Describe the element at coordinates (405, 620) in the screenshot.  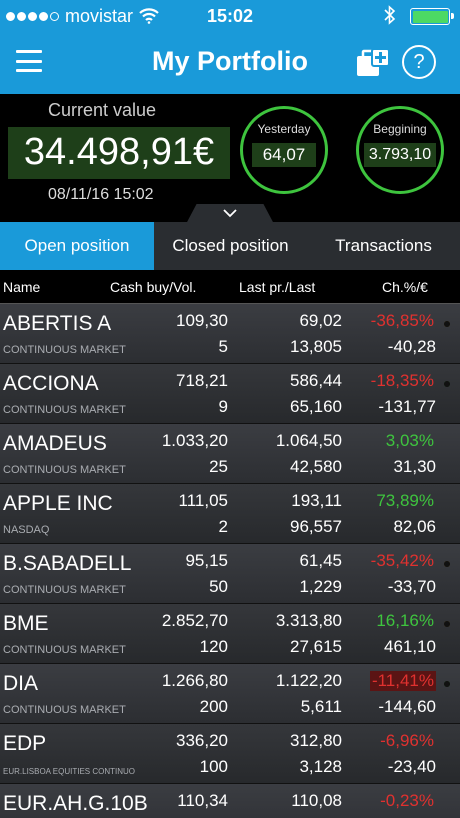
I see `change-percent: 16,16%` at that location.